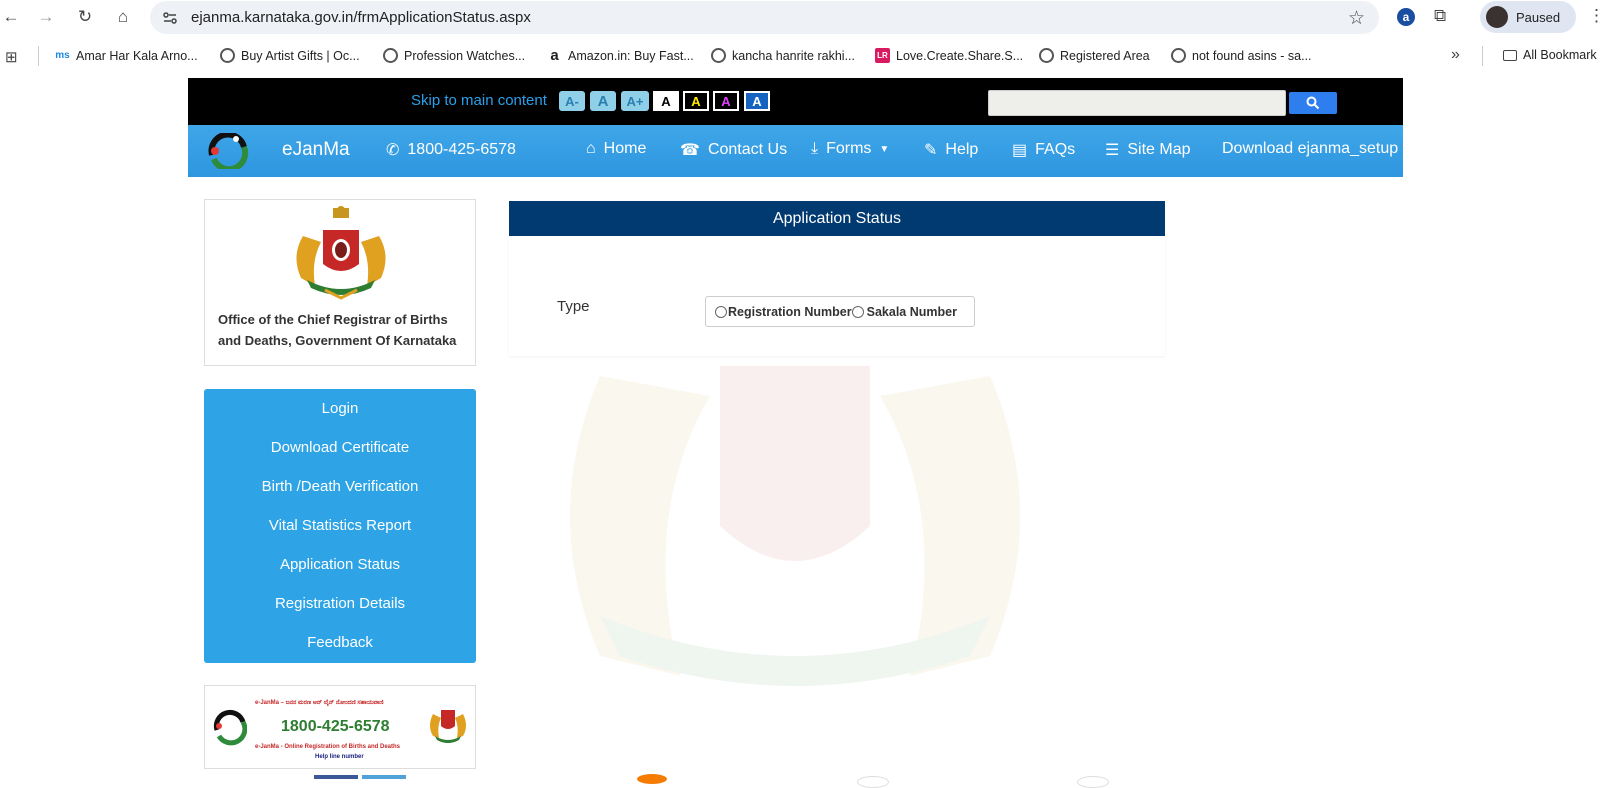 The image size is (1600, 788). Describe the element at coordinates (170, 18) in the screenshot. I see `site-info-icon` at that location.